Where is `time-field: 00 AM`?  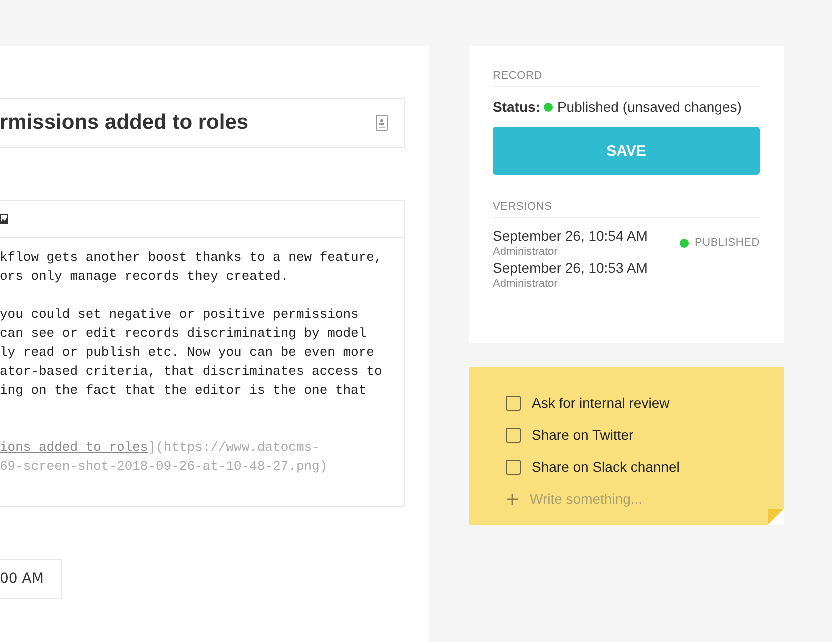
time-field: 00 AM is located at coordinates (31, 579).